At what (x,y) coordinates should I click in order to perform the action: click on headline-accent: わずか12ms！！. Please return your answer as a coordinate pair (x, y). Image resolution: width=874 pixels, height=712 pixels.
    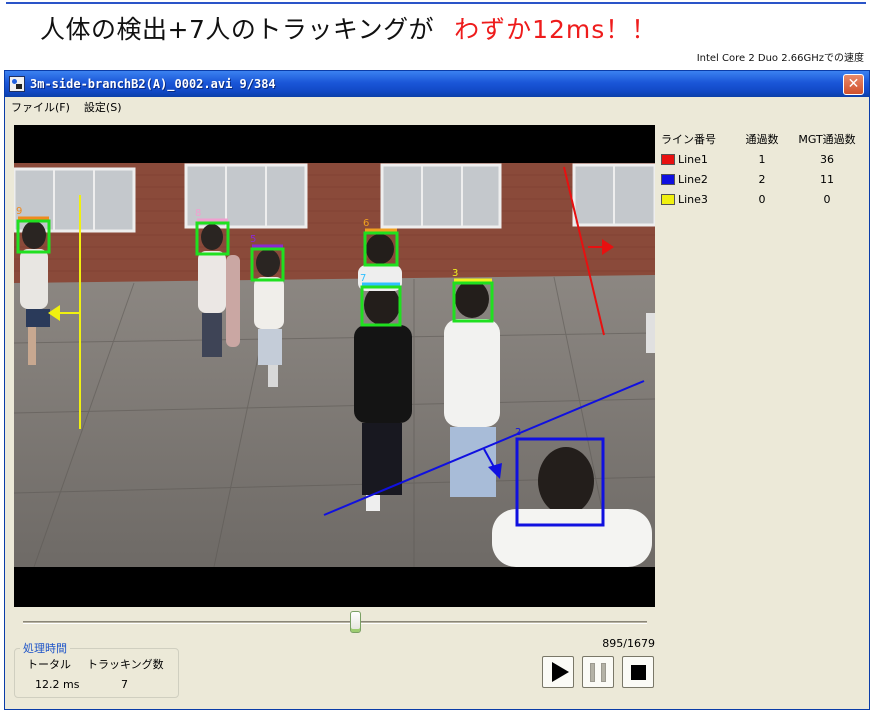
    Looking at the image, I should click on (556, 29).